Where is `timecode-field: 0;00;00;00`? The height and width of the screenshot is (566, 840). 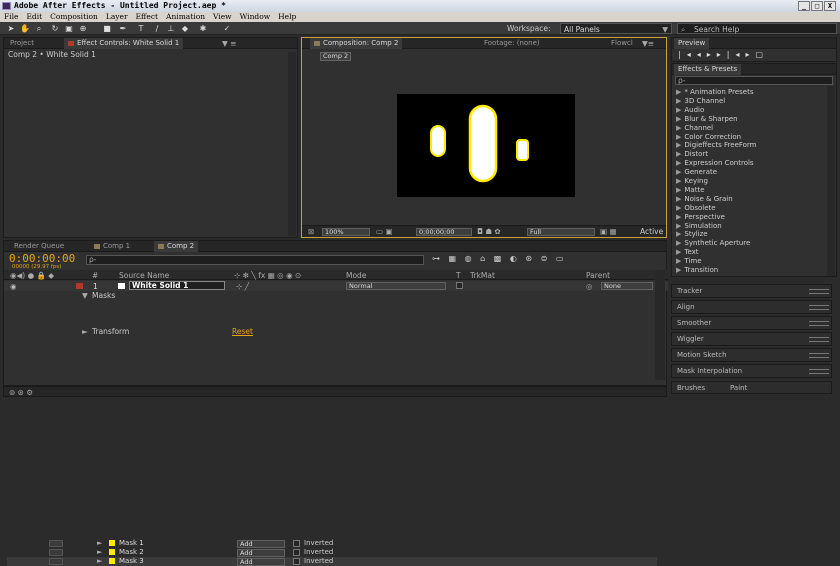 timecode-field: 0;00;00;00 is located at coordinates (444, 232).